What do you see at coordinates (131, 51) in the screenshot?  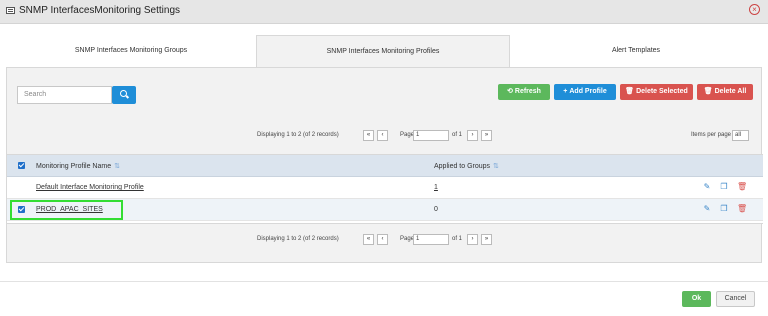 I see `tab-monitoring-groups: SNMP Interfaces Monitoring Groups` at bounding box center [131, 51].